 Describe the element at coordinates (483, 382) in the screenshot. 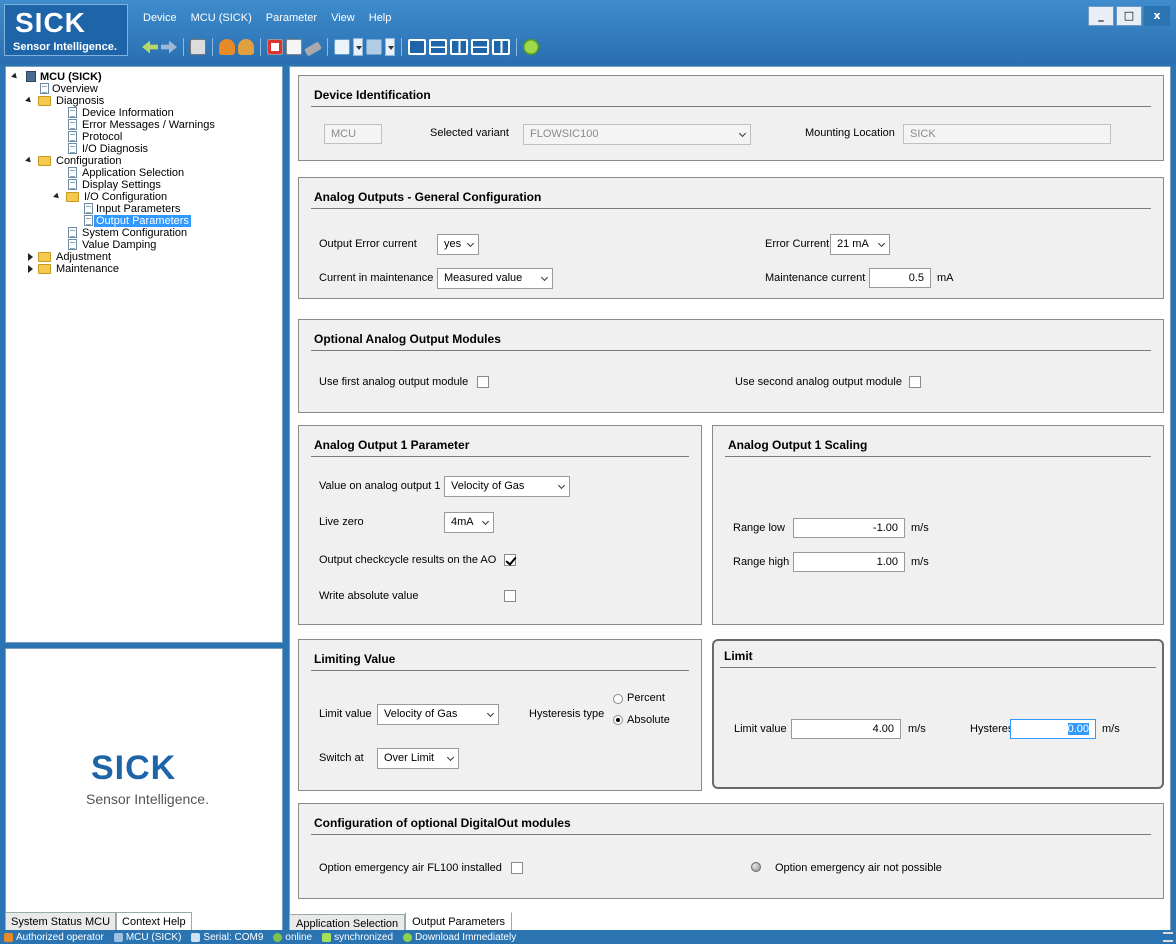

I see `first-module-checkbox` at that location.